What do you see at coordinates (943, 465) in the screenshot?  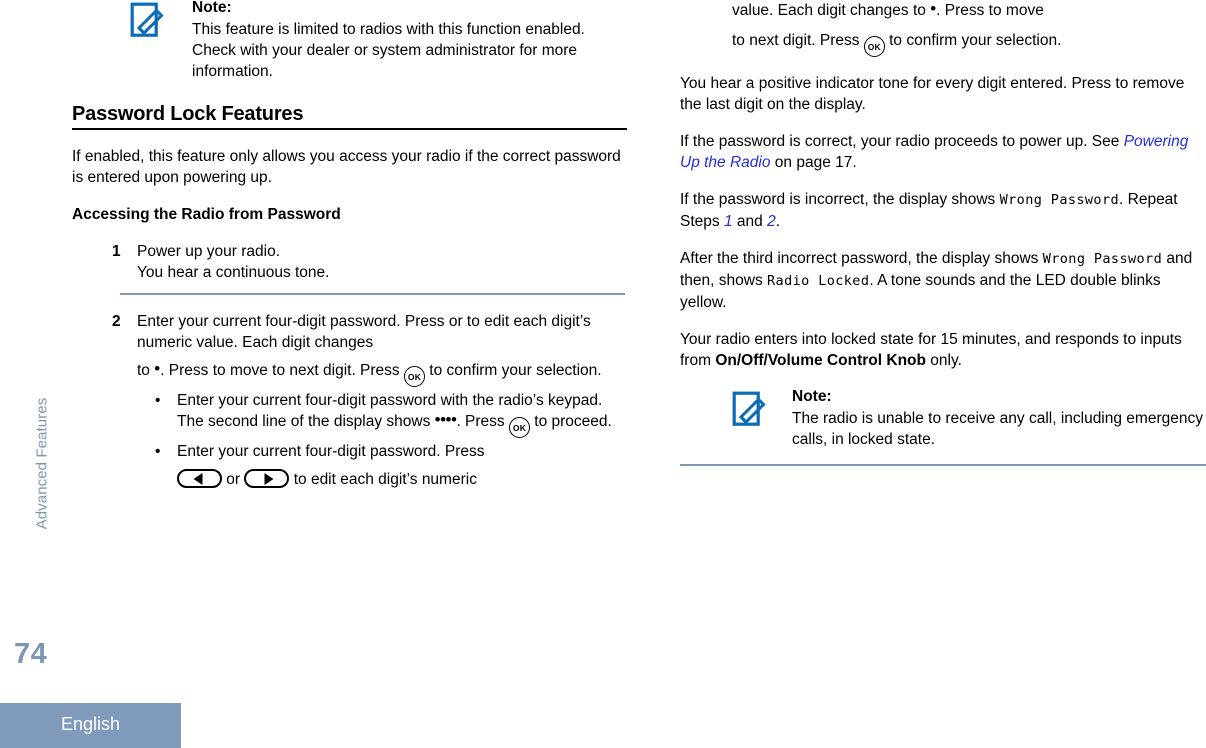 I see `column-bottom-rule` at bounding box center [943, 465].